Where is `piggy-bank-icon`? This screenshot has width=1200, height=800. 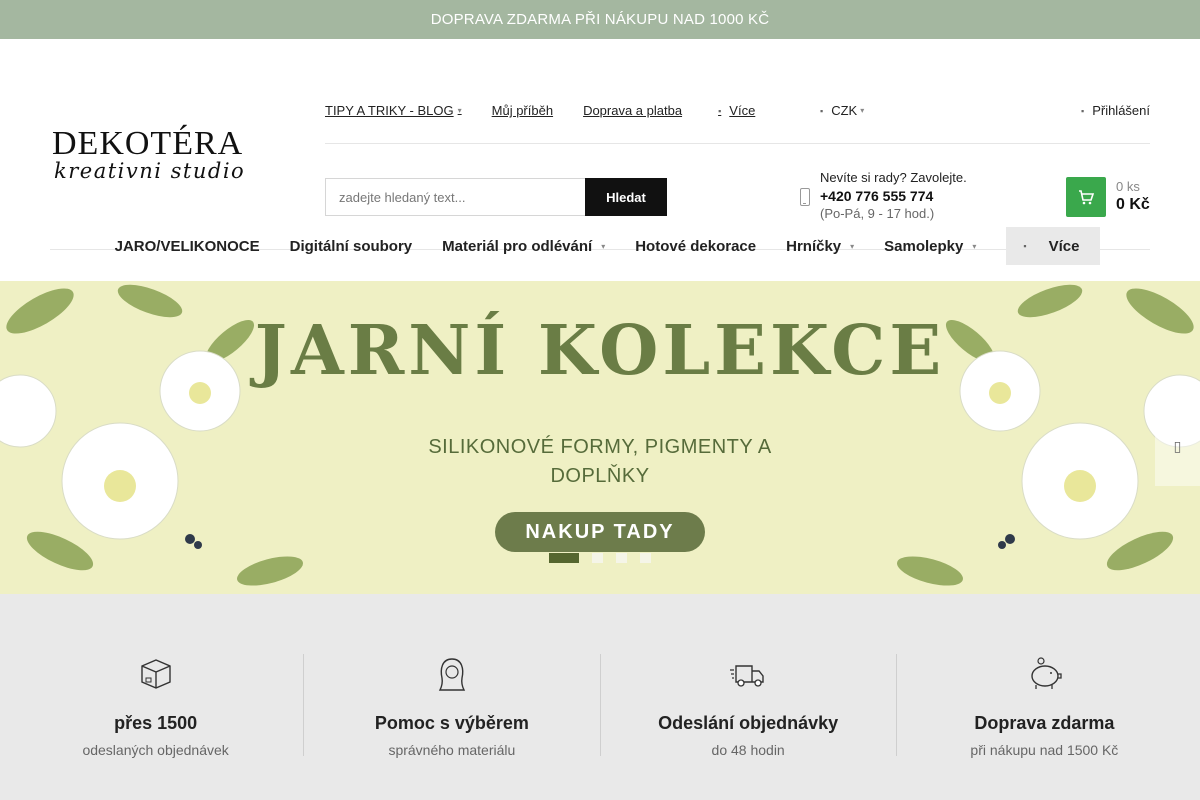 piggy-bank-icon is located at coordinates (1047, 673).